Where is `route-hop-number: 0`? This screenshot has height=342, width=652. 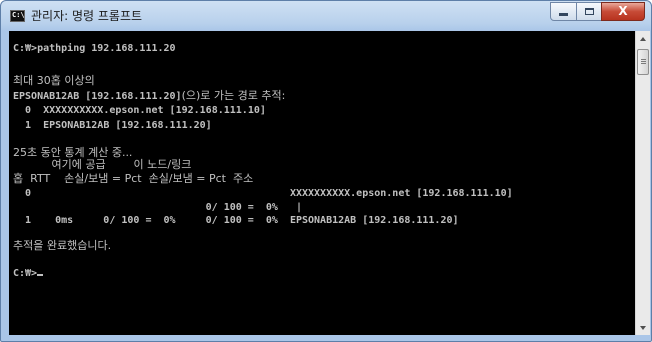 route-hop-number: 0 is located at coordinates (28, 110).